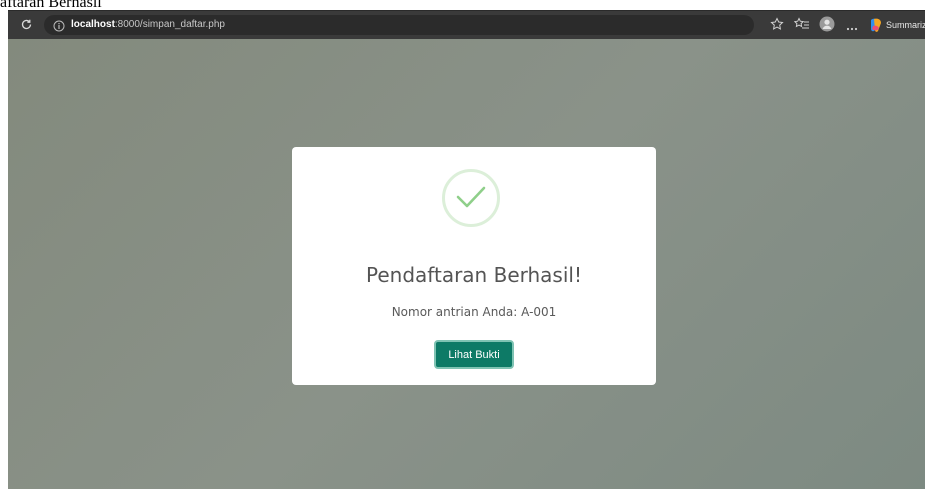 The height and width of the screenshot is (489, 925). What do you see at coordinates (474, 354) in the screenshot?
I see `lihat-bukti-button: Lihat Bukti` at bounding box center [474, 354].